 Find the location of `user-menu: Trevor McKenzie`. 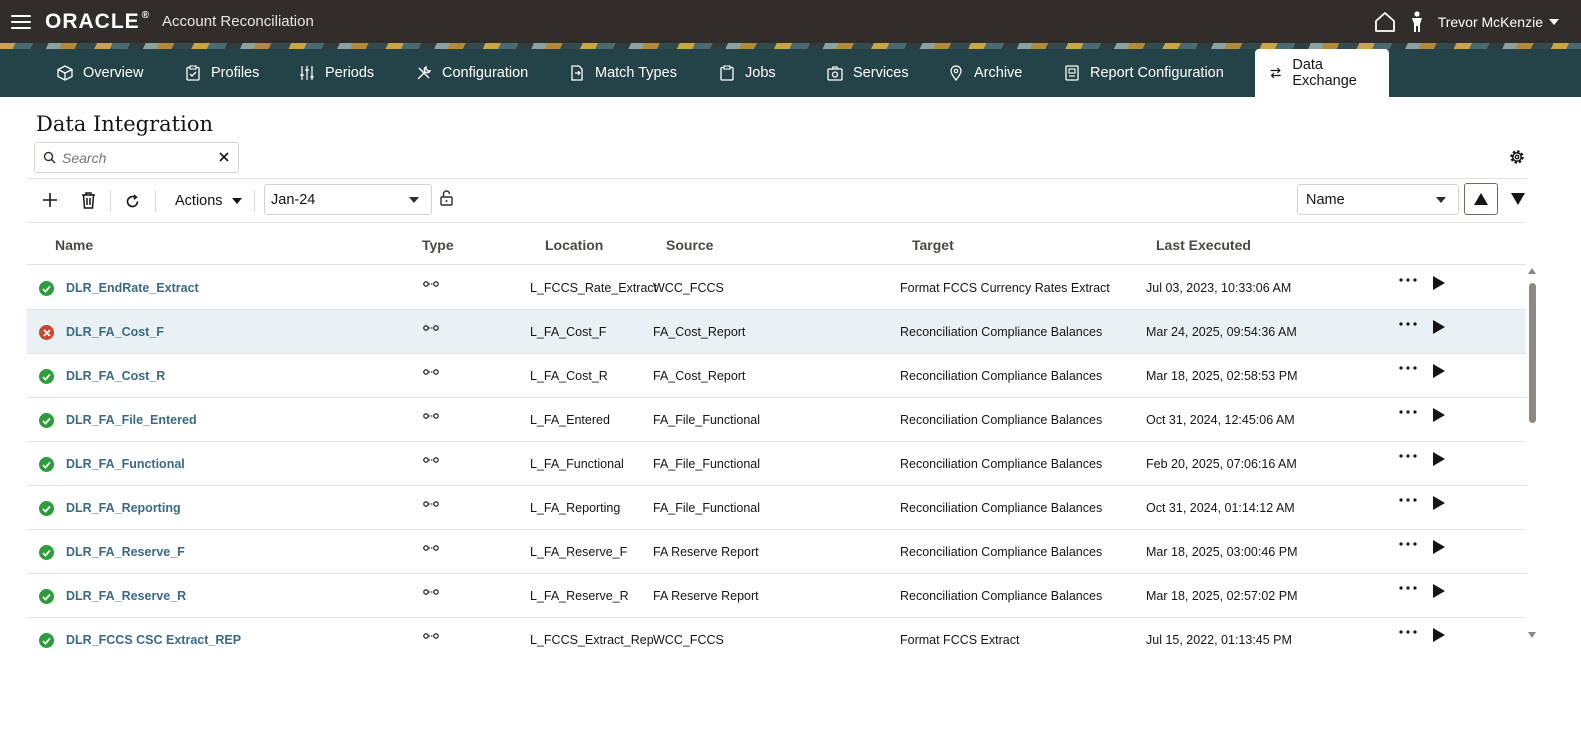

user-menu: Trevor McKenzie is located at coordinates (1490, 22).